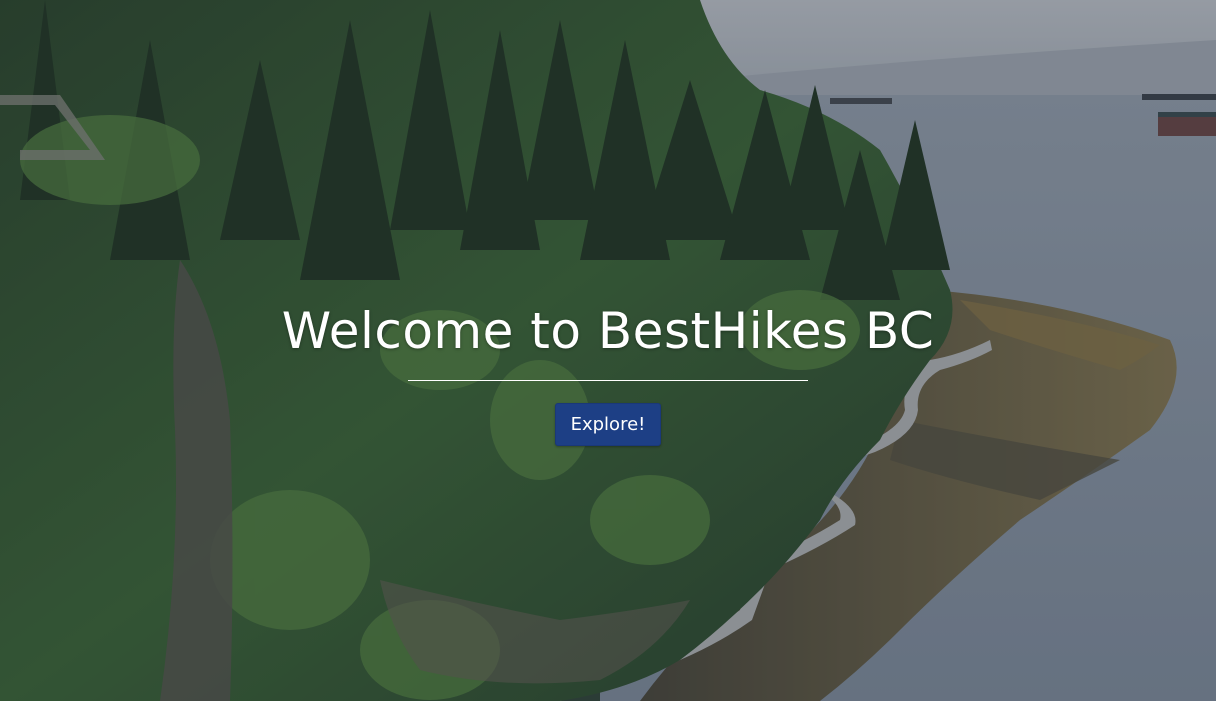 Image resolution: width=1216 pixels, height=701 pixels. What do you see at coordinates (608, 380) in the screenshot?
I see `hero-divider` at bounding box center [608, 380].